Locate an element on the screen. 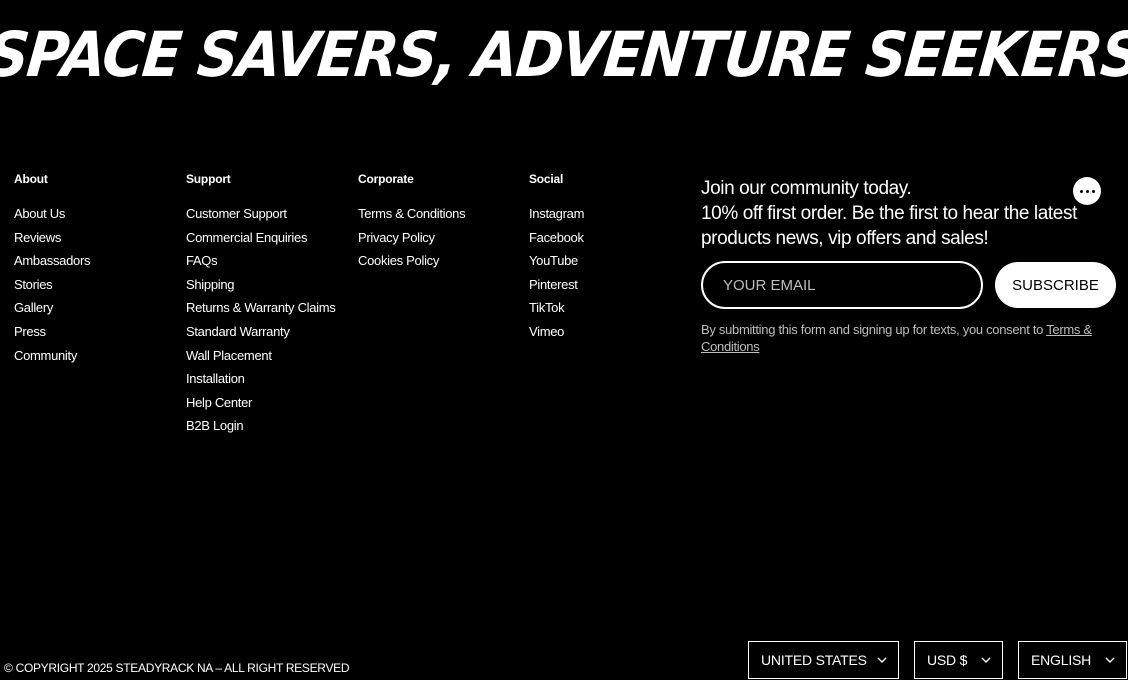  footer-link-press: Press is located at coordinates (99, 332).